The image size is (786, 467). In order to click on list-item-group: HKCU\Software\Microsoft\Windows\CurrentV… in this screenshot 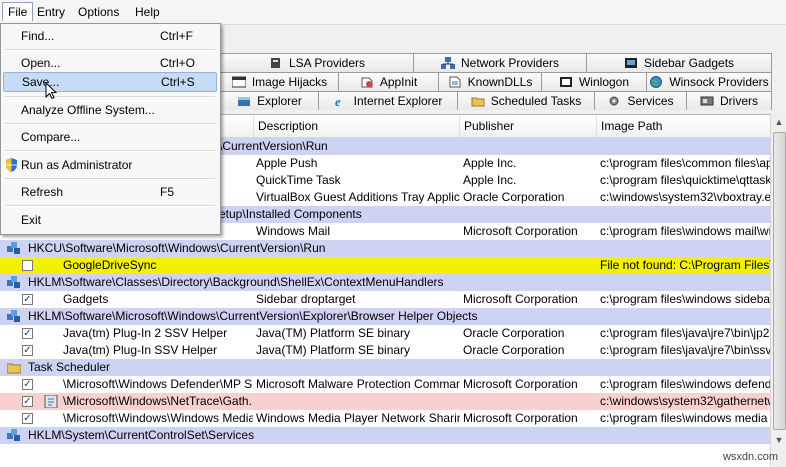, I will do `click(385, 248)`.